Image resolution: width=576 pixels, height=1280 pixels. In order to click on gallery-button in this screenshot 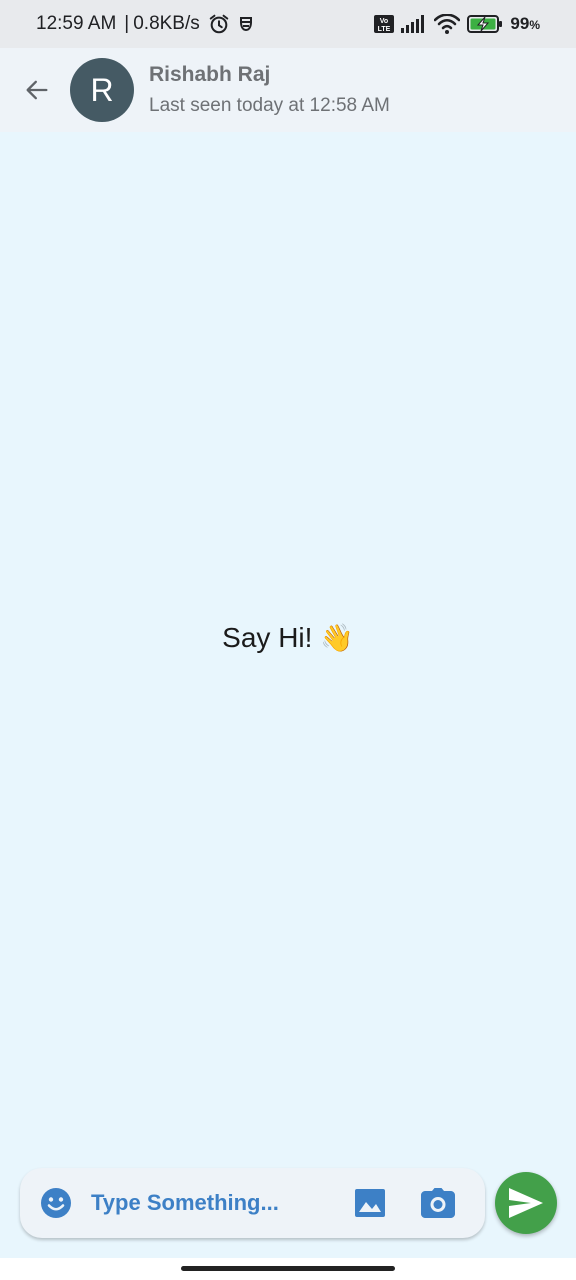, I will do `click(370, 1203)`.